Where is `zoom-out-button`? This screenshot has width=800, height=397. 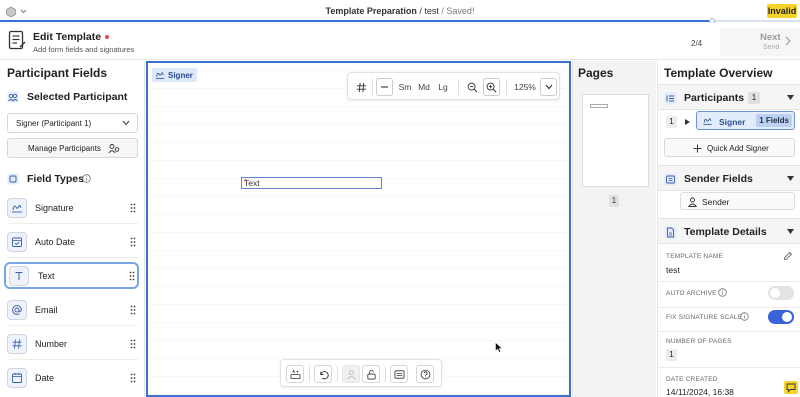
zoom-out-button is located at coordinates (472, 87).